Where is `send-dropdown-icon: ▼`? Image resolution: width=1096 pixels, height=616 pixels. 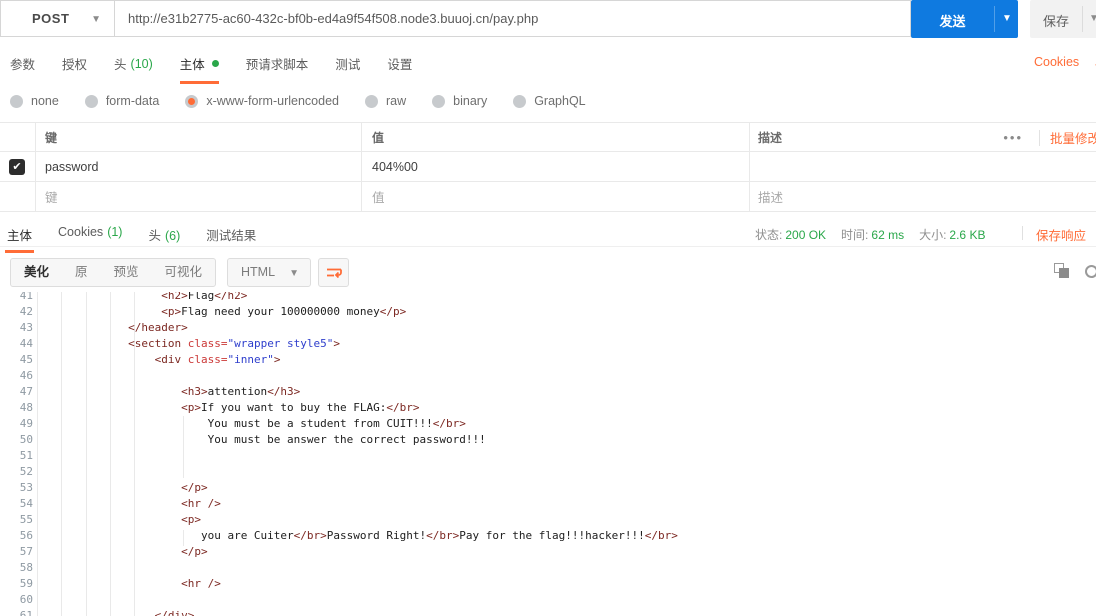 send-dropdown-icon: ▼ is located at coordinates (1007, 19).